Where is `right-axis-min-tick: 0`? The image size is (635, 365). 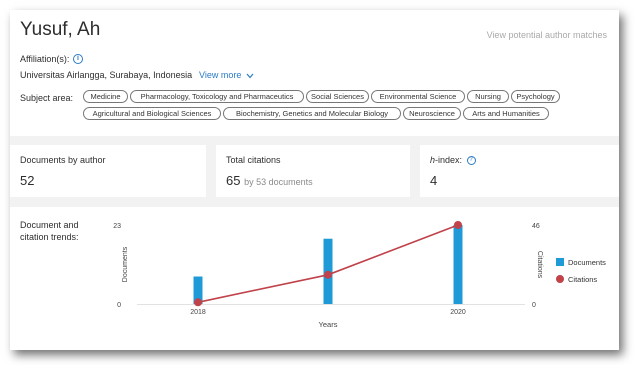
right-axis-min-tick: 0 is located at coordinates (534, 305).